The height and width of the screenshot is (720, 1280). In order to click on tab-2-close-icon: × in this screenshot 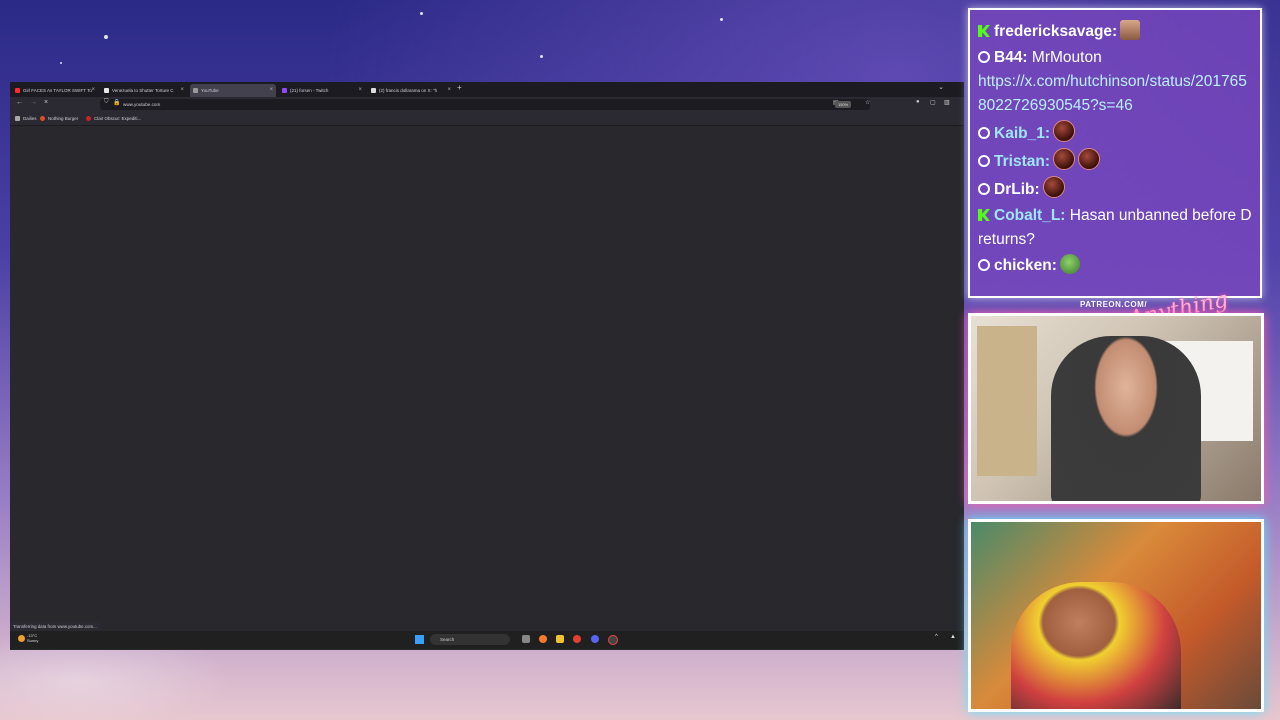, I will do `click(182, 90)`.